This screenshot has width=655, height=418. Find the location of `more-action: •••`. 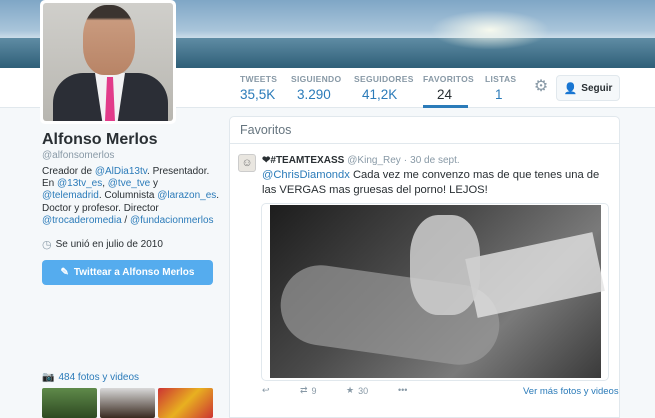

more-action: ••• is located at coordinates (402, 390).